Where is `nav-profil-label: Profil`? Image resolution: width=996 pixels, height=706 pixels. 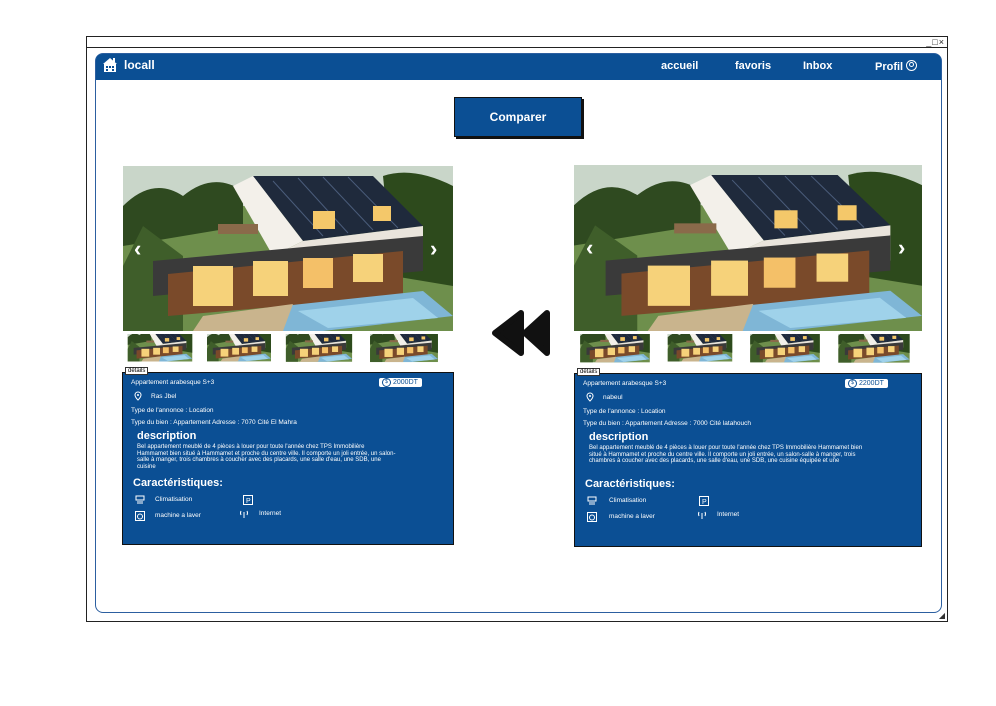 nav-profil-label: Profil is located at coordinates (889, 67).